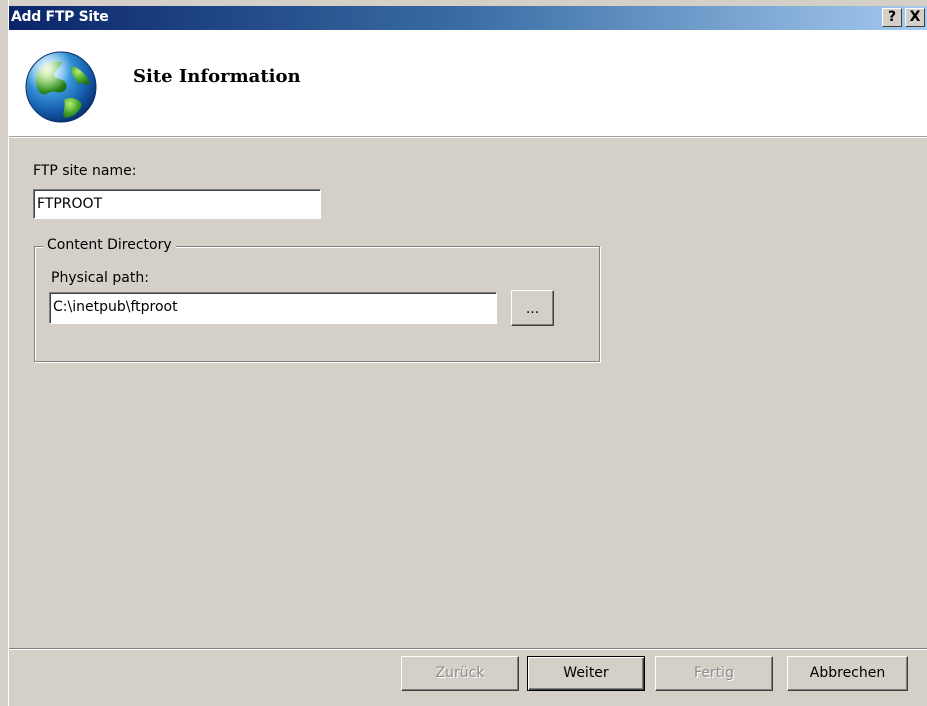  I want to click on window-title: Add FTP Site, so click(60, 17).